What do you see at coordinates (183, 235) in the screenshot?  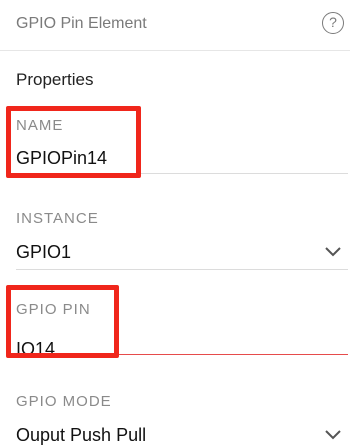 I see `instance-field: INSTANCE GPIO1` at bounding box center [183, 235].